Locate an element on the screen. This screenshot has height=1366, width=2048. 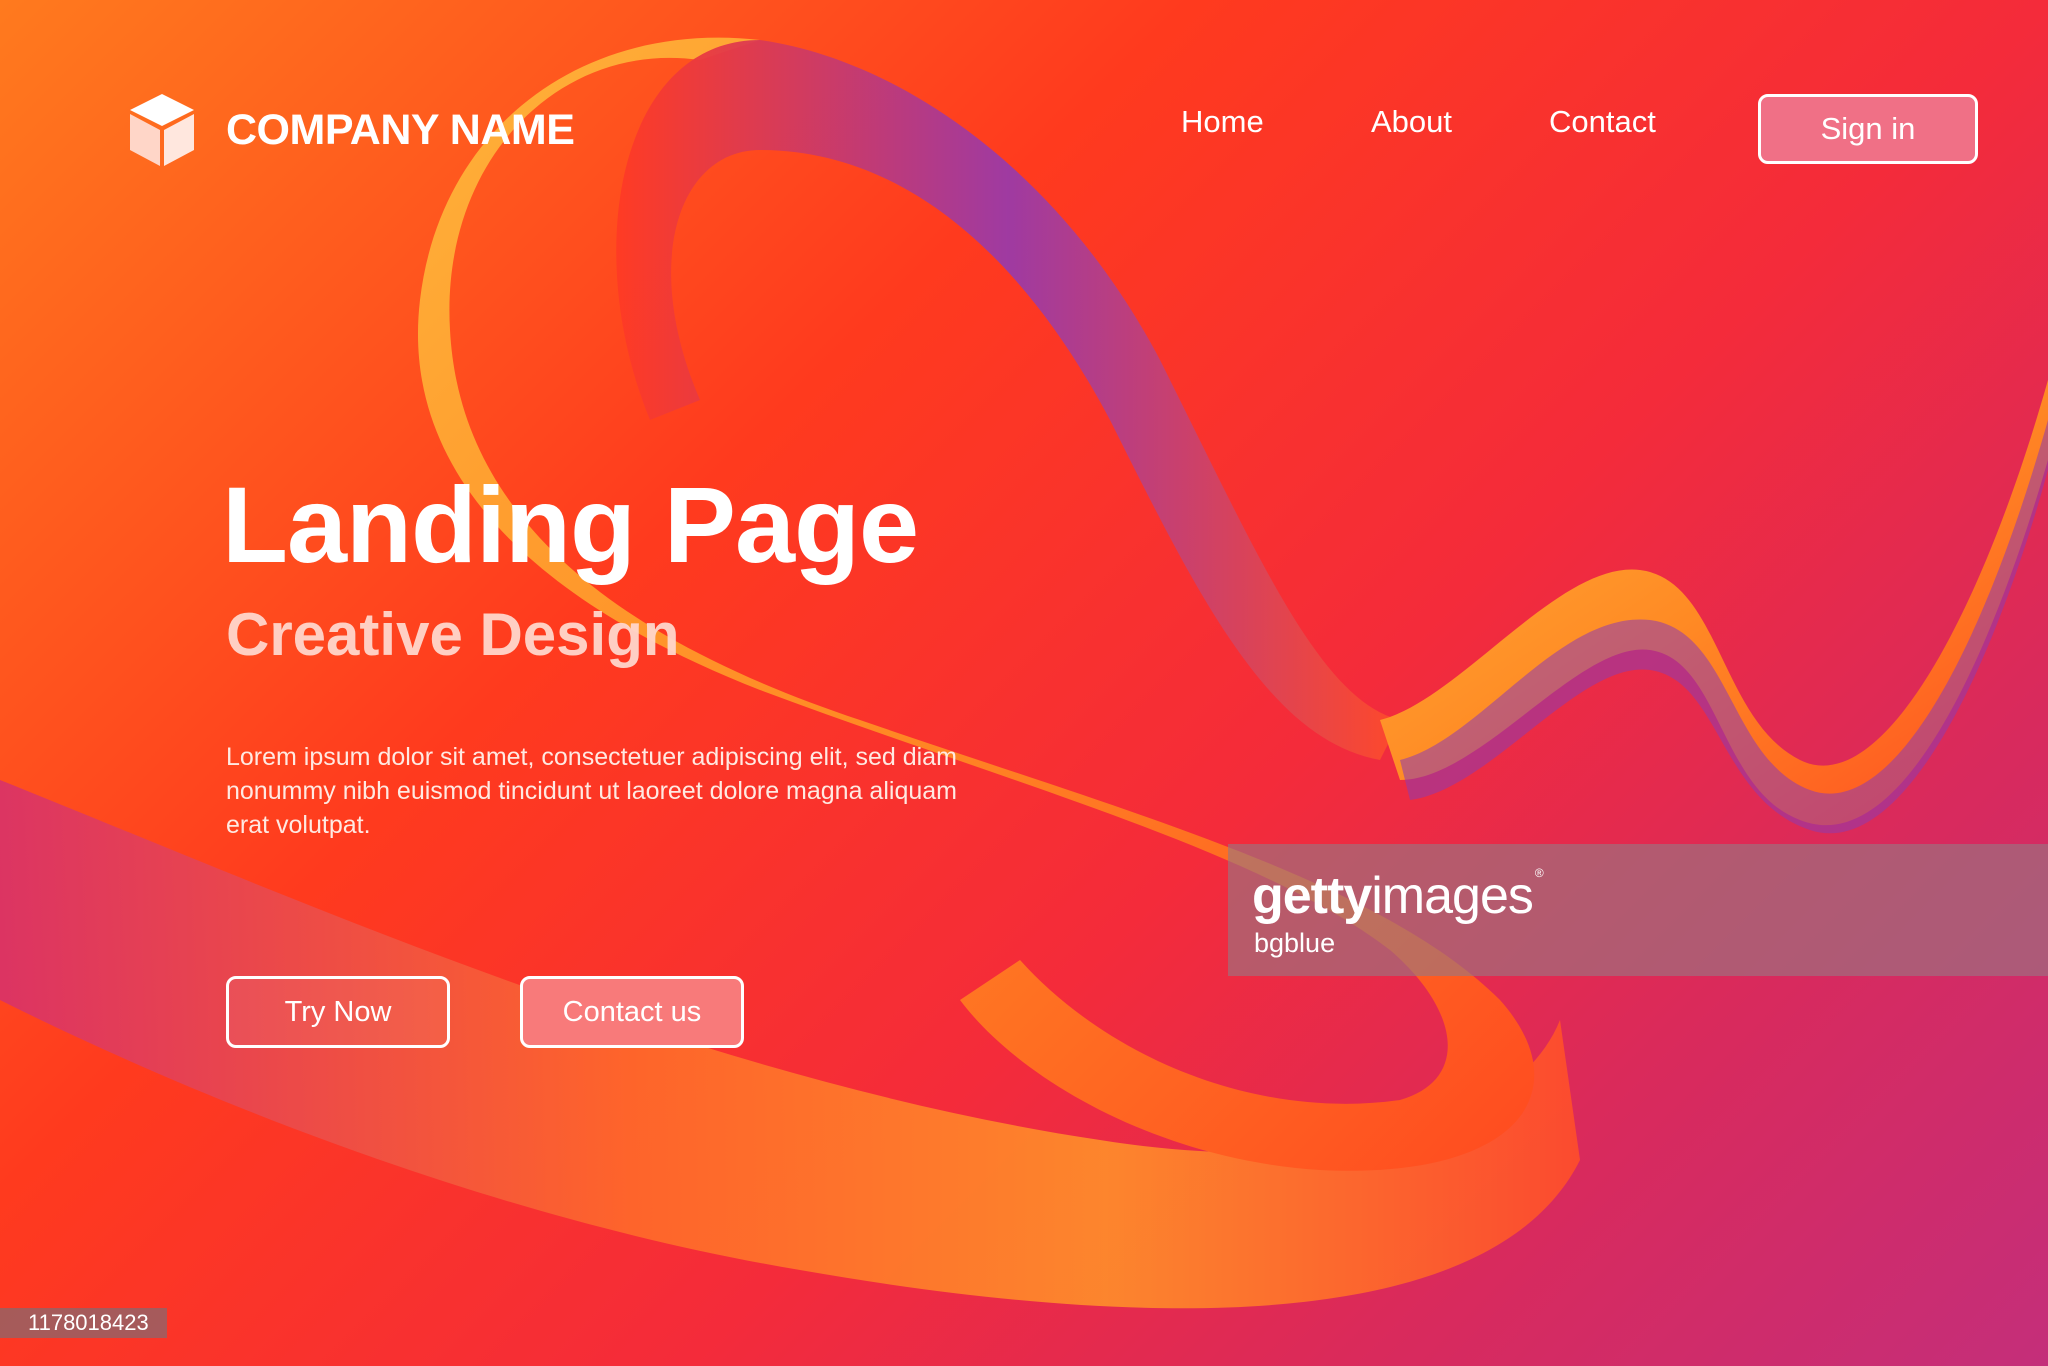
try-now-button: Try Now is located at coordinates (338, 1012).